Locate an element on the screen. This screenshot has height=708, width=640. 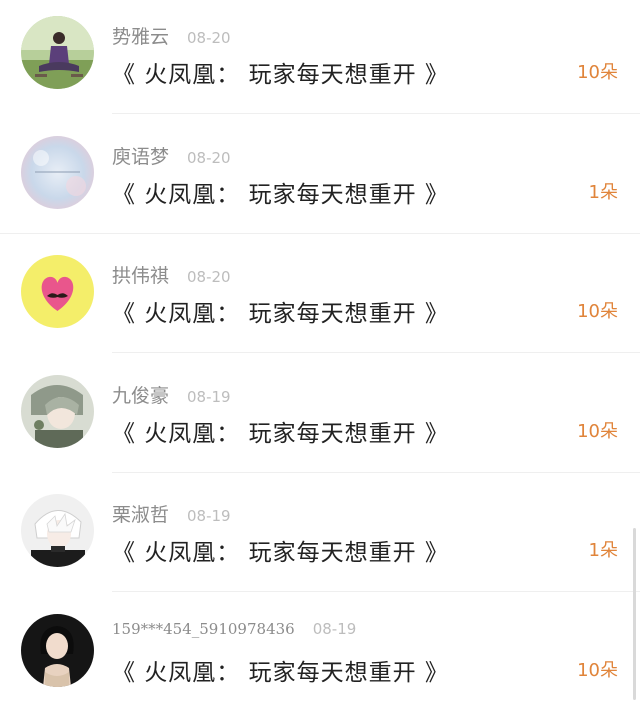
avatar-image-blurred-pastel is located at coordinates (57, 172).